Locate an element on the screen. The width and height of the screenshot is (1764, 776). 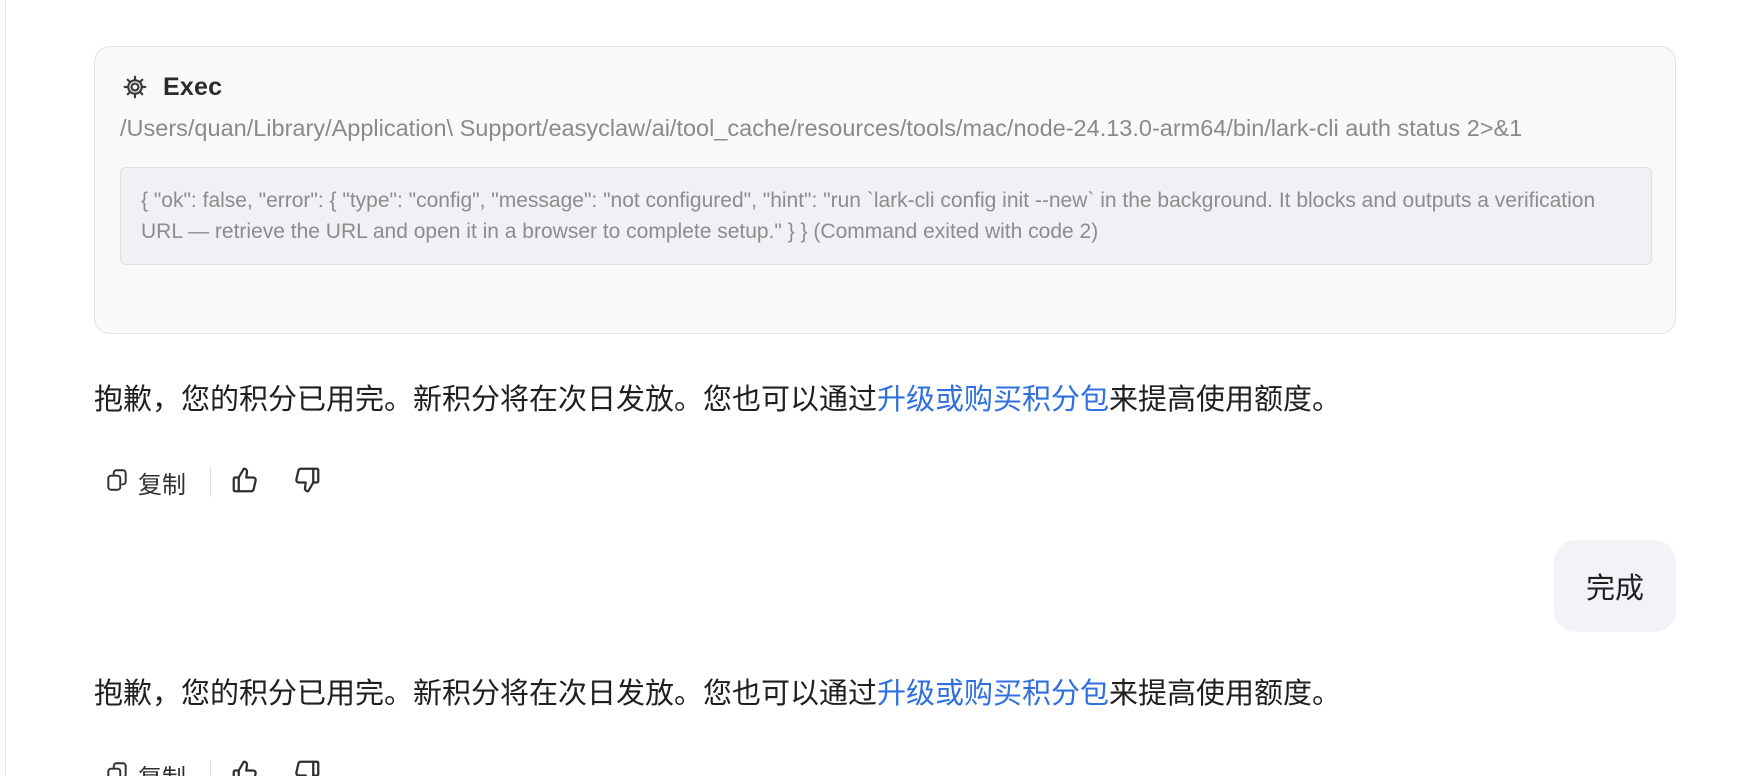
user-message-bubble: 完成 is located at coordinates (1614, 586).